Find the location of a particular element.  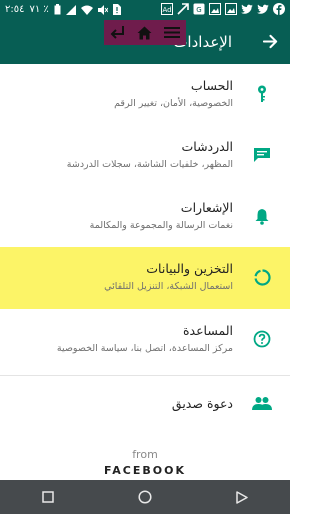

wifi-icon is located at coordinates (86, 10).